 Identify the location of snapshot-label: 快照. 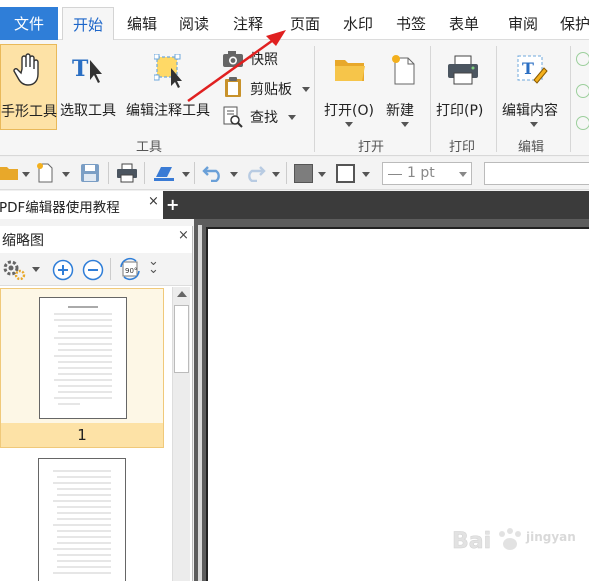
(264, 60).